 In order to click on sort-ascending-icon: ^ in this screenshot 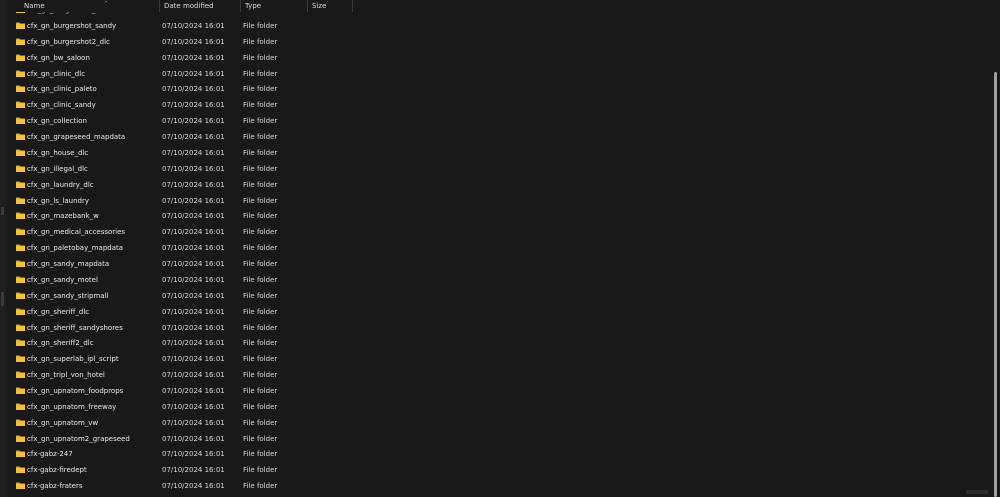, I will do `click(106, 4)`.